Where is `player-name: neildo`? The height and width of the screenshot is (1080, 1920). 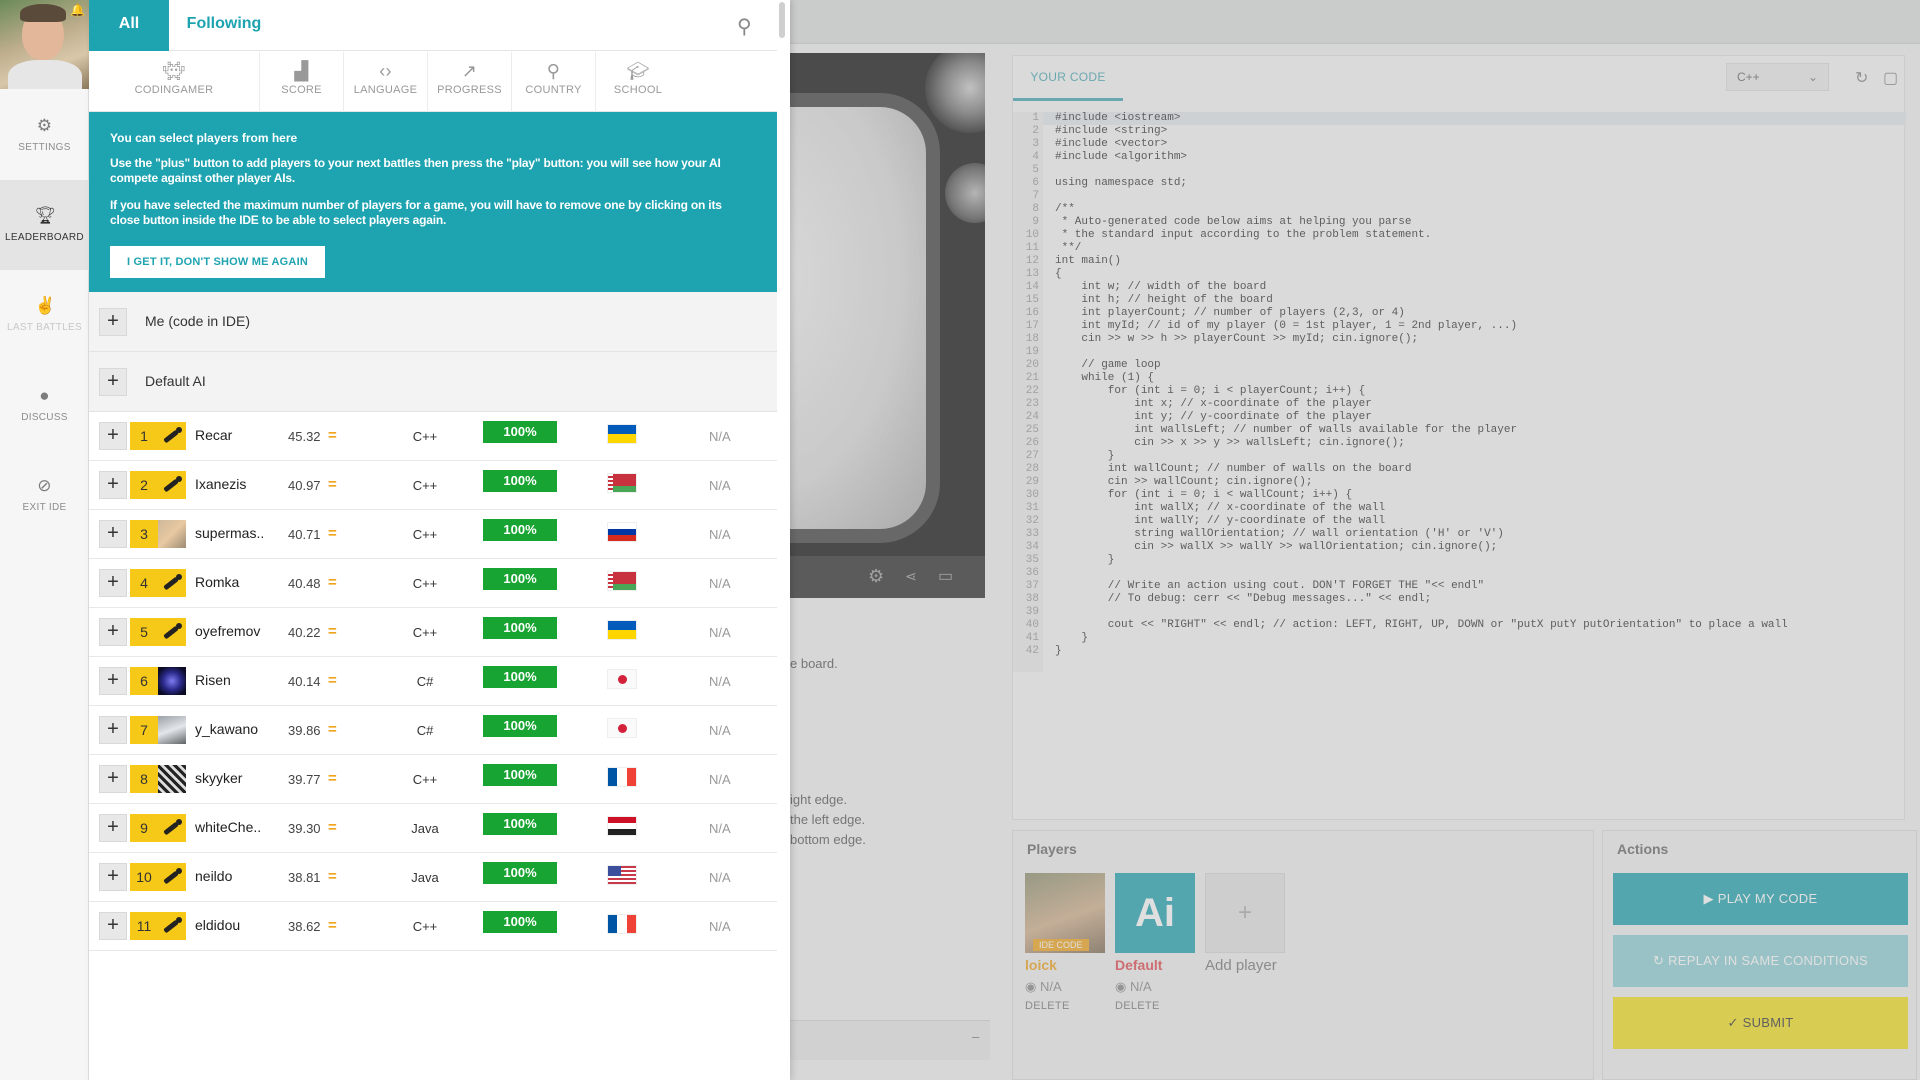 player-name: neildo is located at coordinates (213, 876).